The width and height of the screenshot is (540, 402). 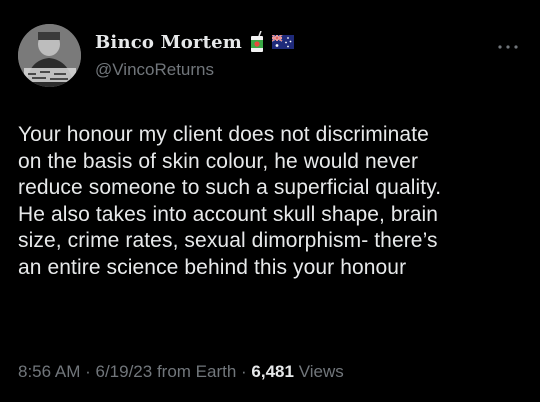 I want to click on profile-avatar, so click(x=49, y=55).